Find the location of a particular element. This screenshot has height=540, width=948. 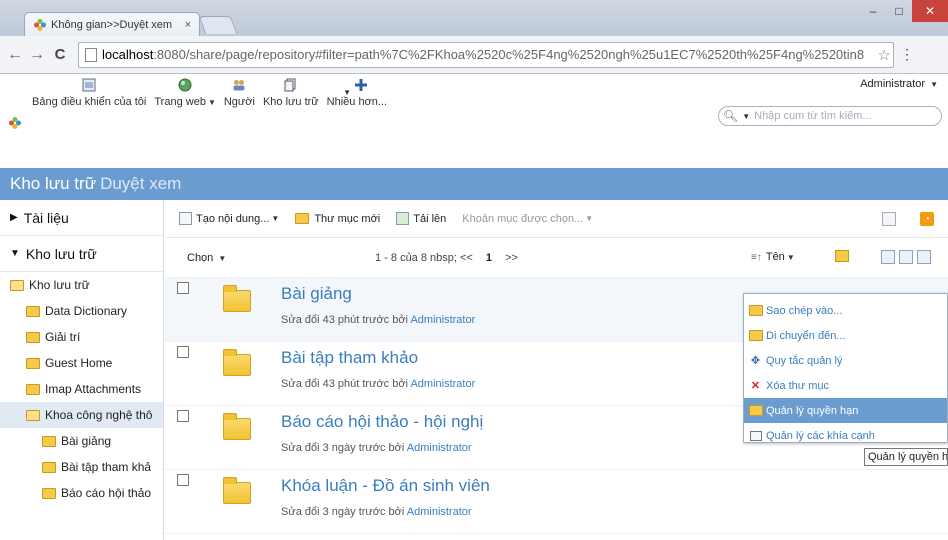

nav-more: Nhiều hơn... ▼ is located at coordinates (361, 93).